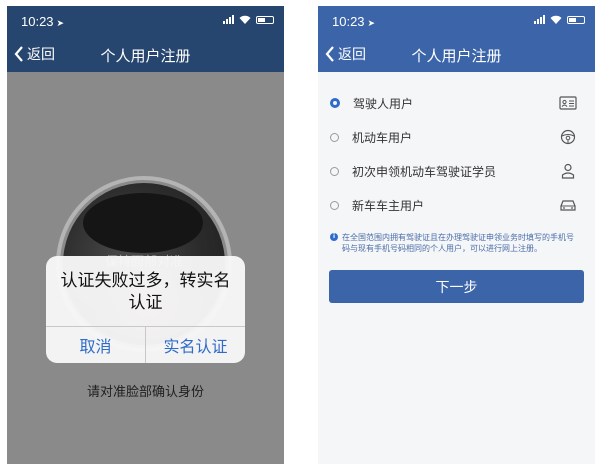 The width and height of the screenshot is (603, 469). What do you see at coordinates (568, 137) in the screenshot?
I see `steering-wheel-icon` at bounding box center [568, 137].